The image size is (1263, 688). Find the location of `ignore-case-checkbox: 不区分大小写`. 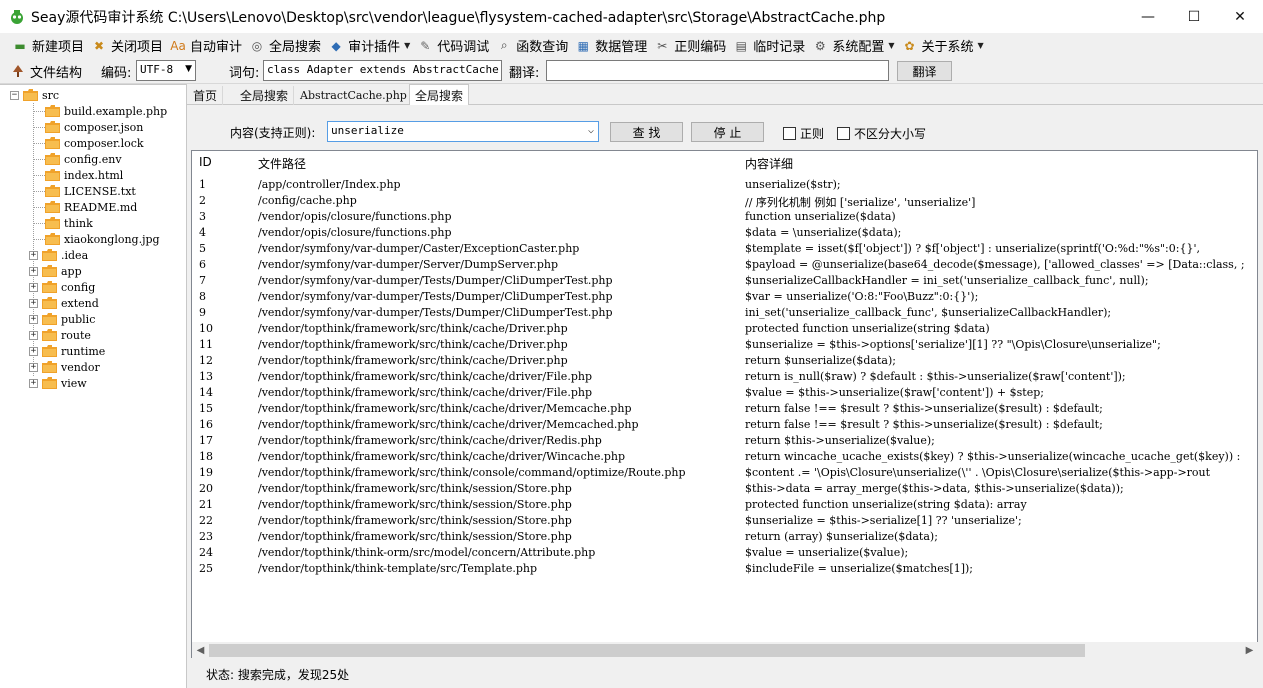

ignore-case-checkbox: 不区分大小写 is located at coordinates (881, 133).